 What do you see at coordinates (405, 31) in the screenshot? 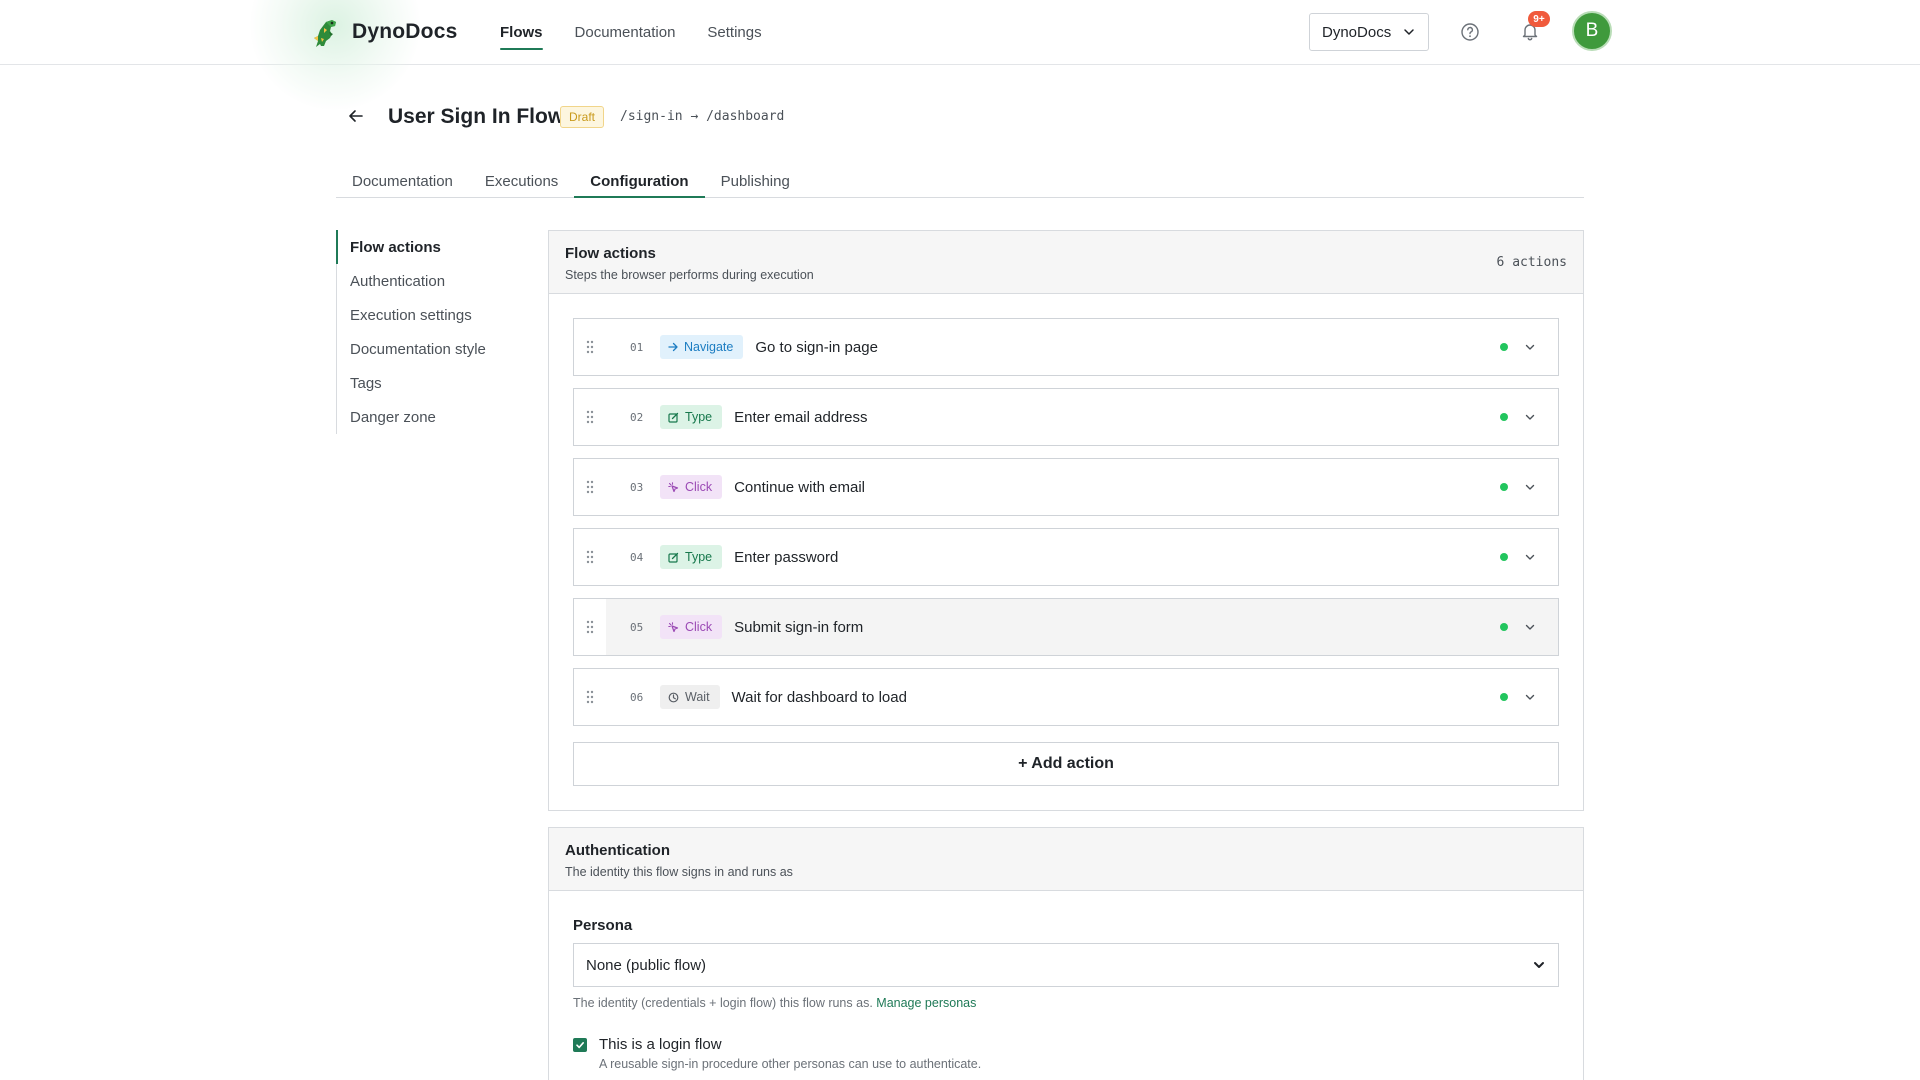
I see `brand-name: DynoDocs` at bounding box center [405, 31].